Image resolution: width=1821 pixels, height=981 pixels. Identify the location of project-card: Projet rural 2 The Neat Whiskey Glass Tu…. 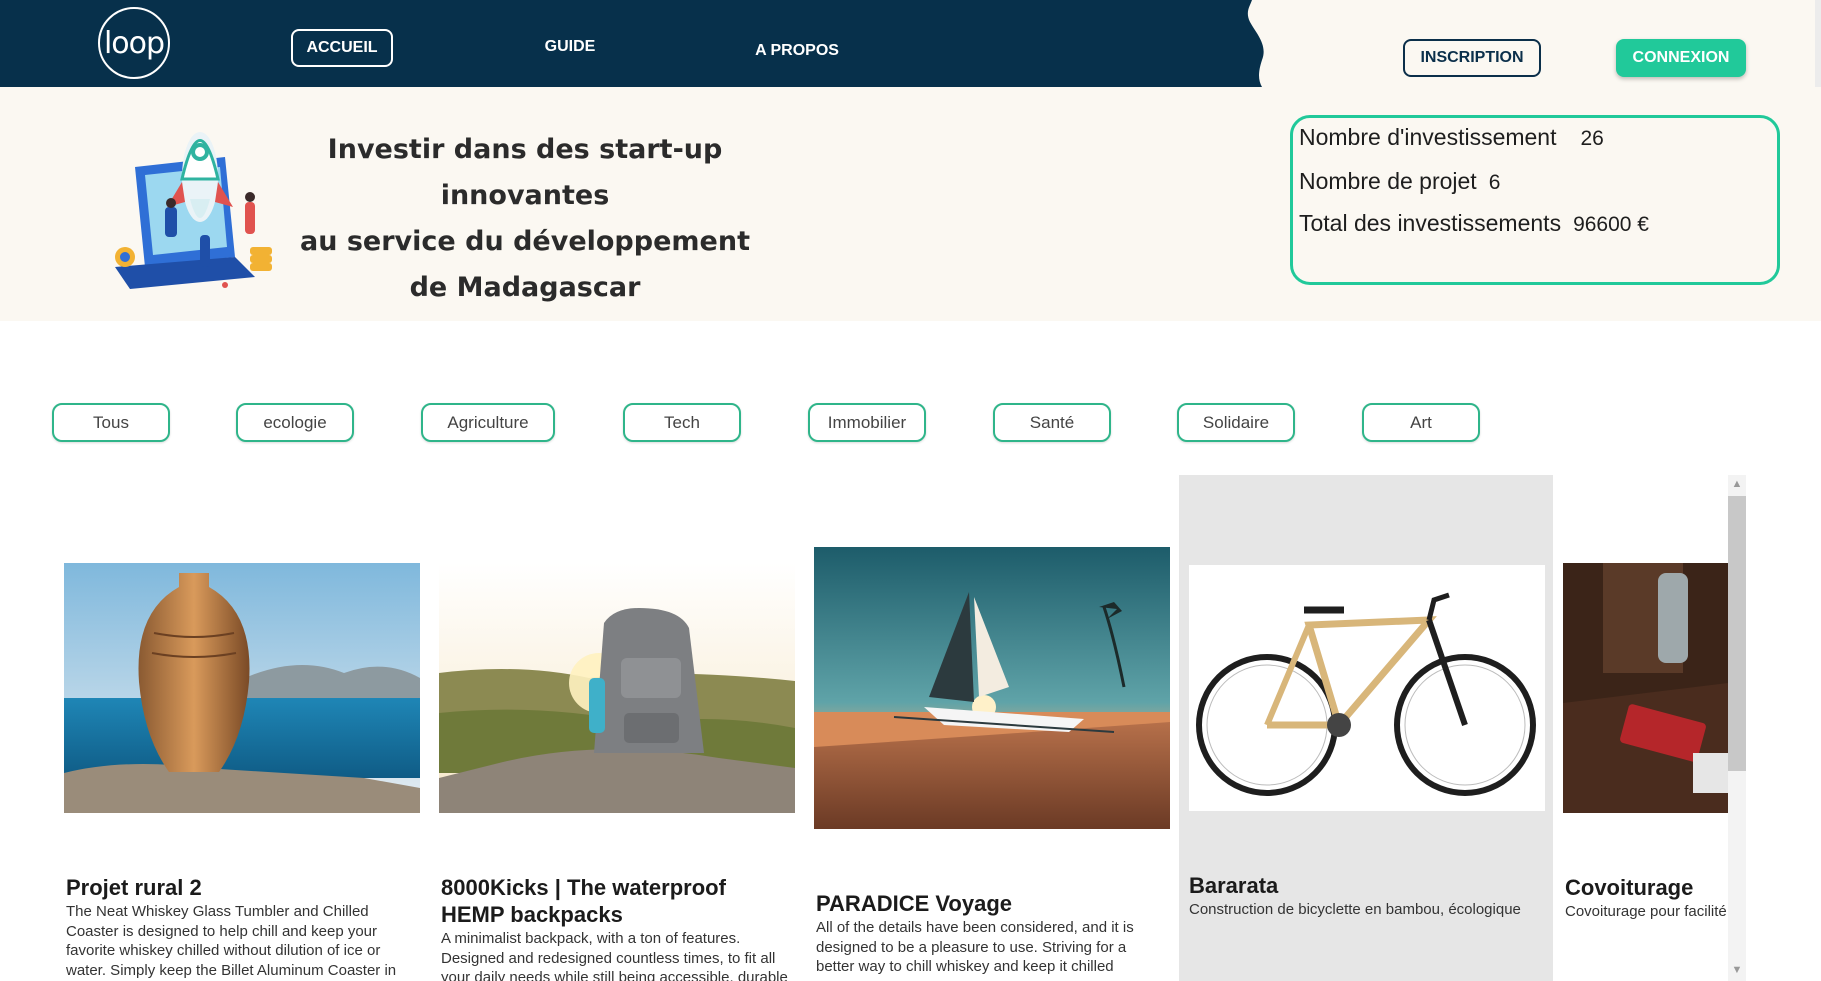
(242, 728).